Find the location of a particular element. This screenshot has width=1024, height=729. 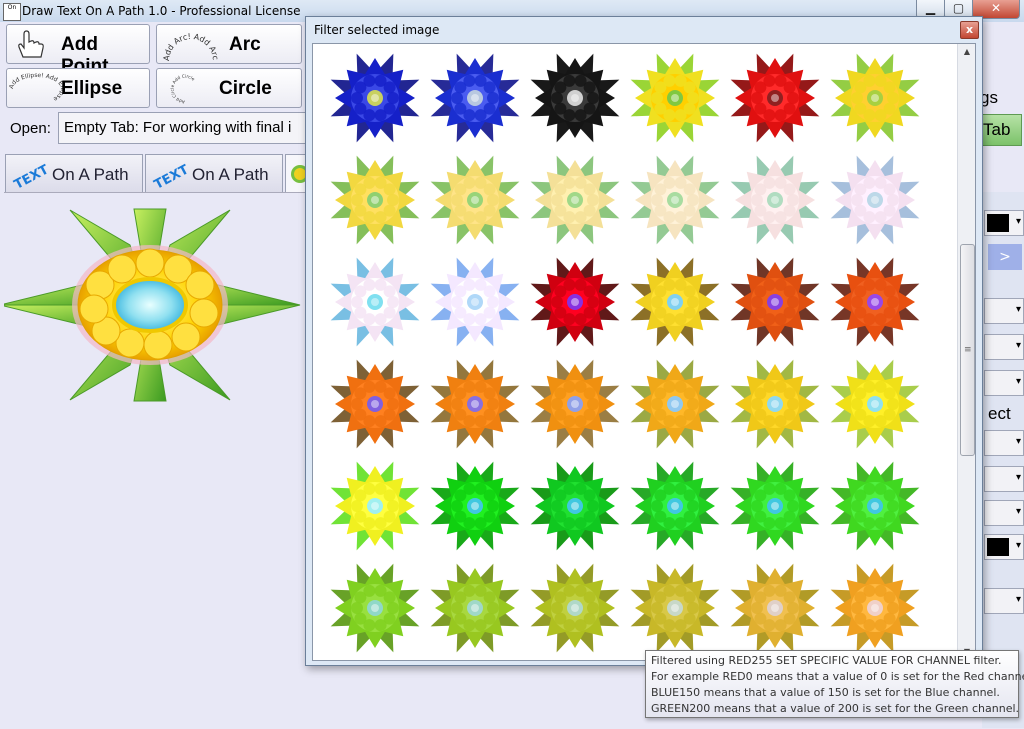

text-path-icon: TEXT is located at coordinates (171, 175).